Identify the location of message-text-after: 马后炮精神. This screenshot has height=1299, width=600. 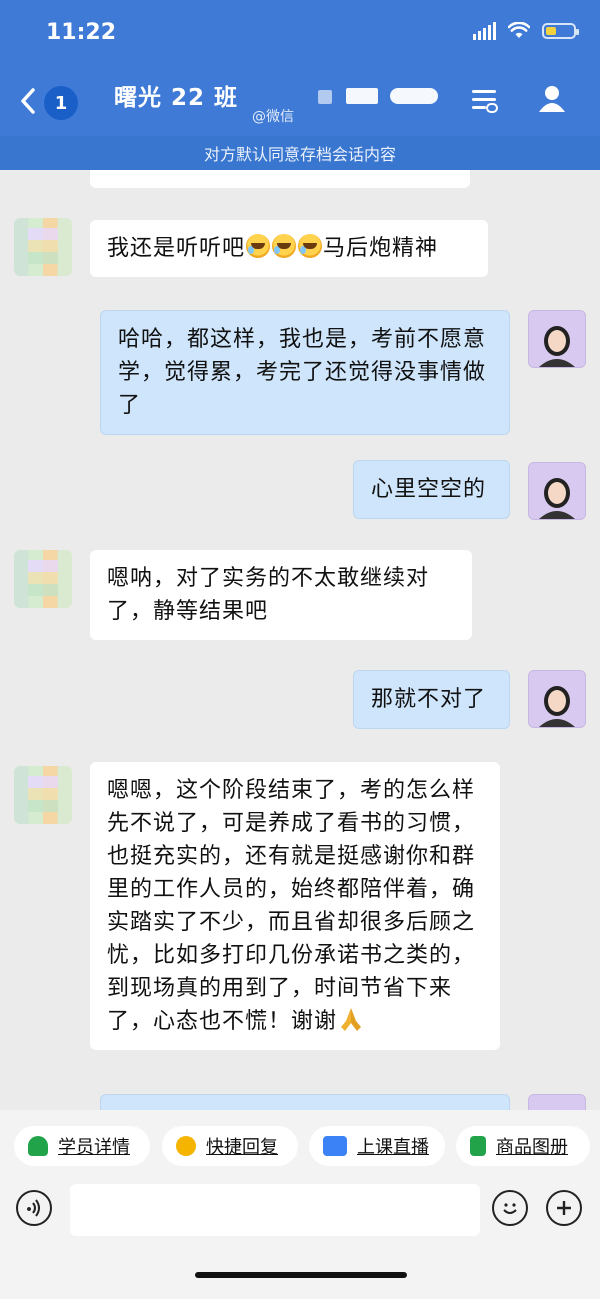
(381, 248).